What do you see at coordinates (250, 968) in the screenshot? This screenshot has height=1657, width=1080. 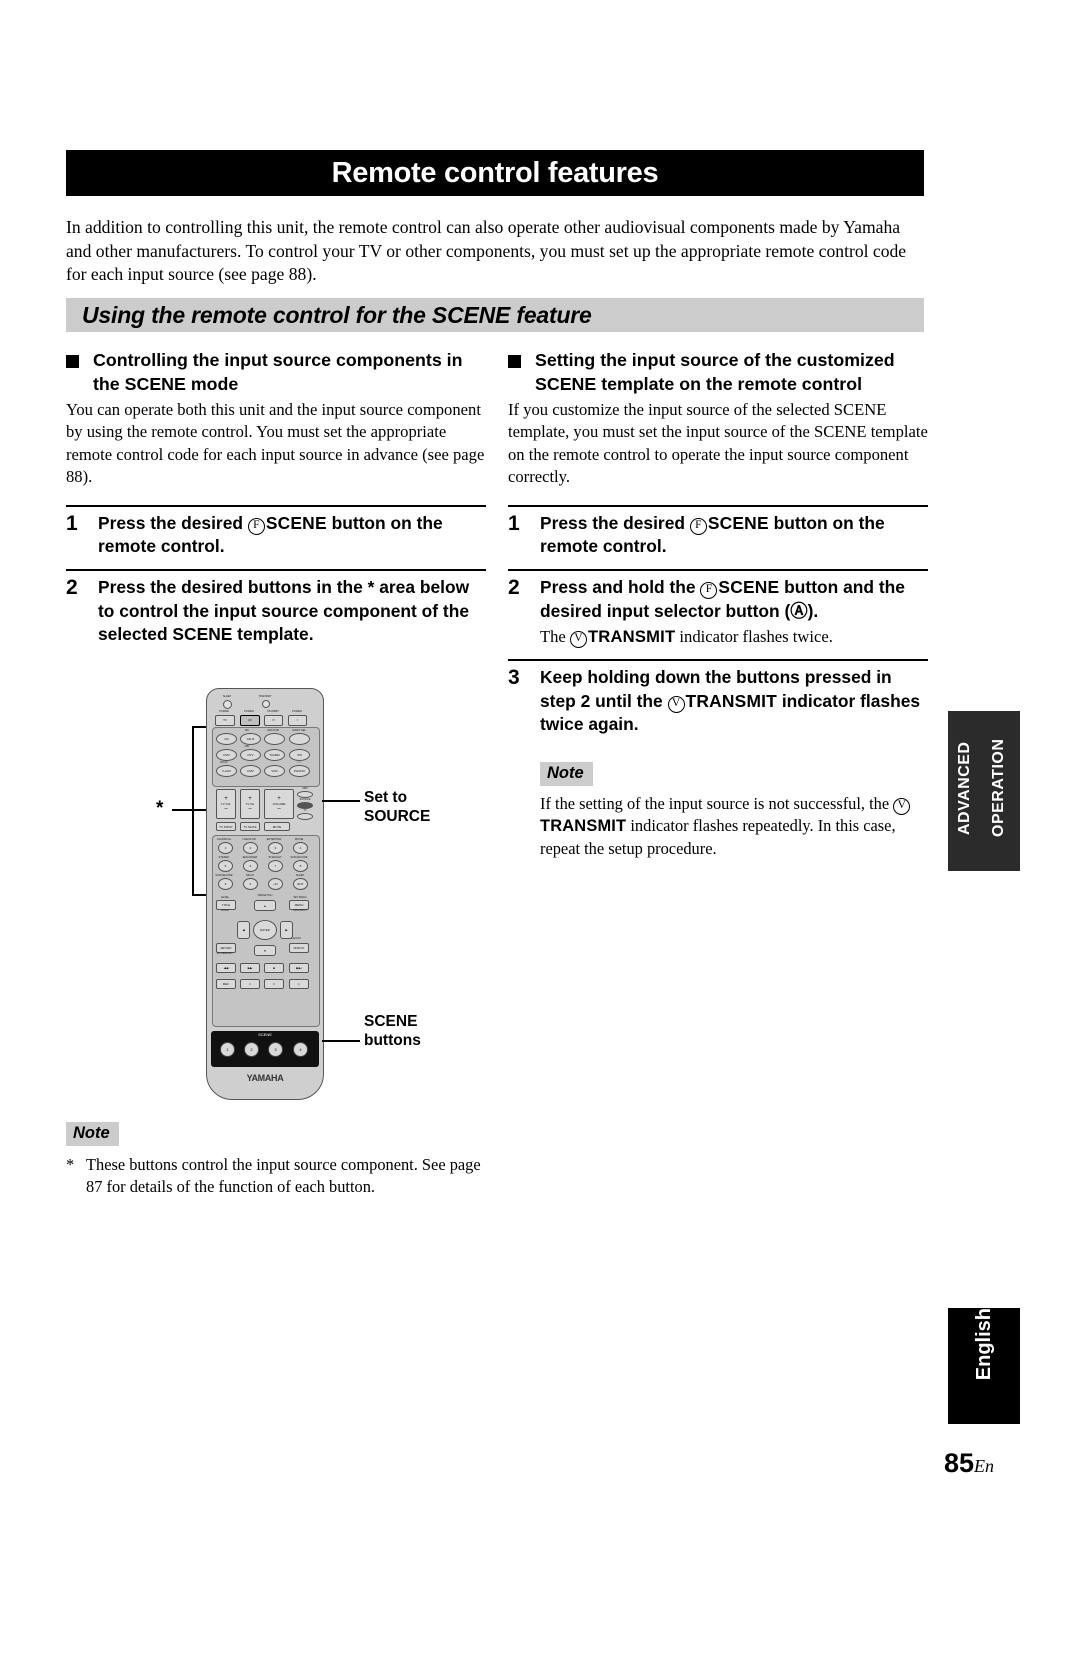 I see `remote-button-fast-forward: ▶▶` at bounding box center [250, 968].